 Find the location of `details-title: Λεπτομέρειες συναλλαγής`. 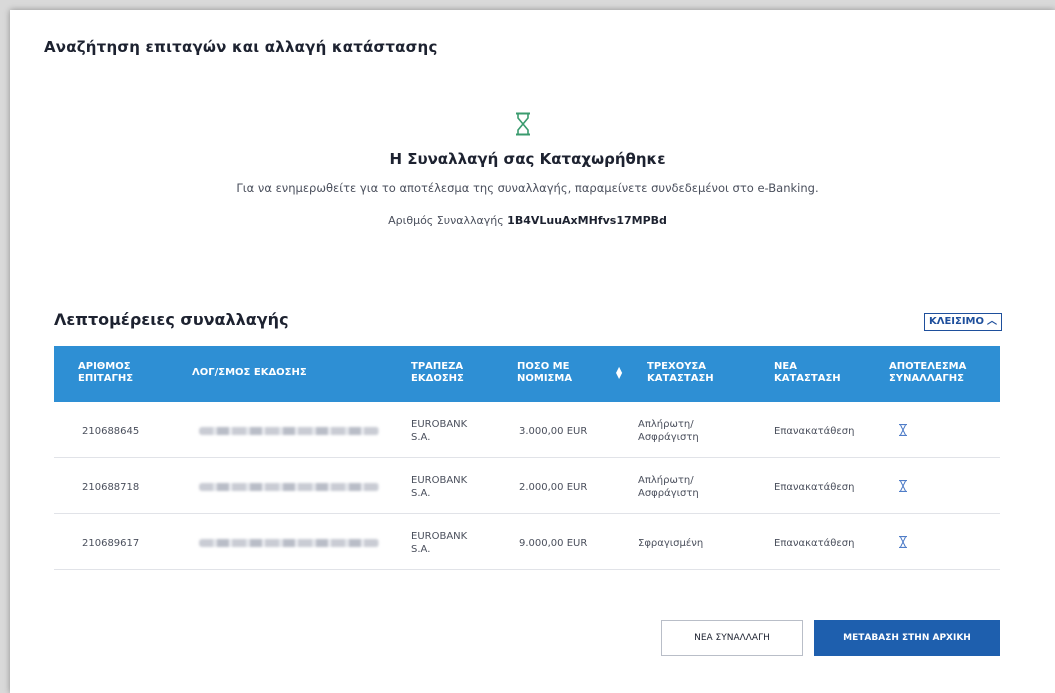

details-title: Λεπτομέρειες συναλλαγής is located at coordinates (171, 319).